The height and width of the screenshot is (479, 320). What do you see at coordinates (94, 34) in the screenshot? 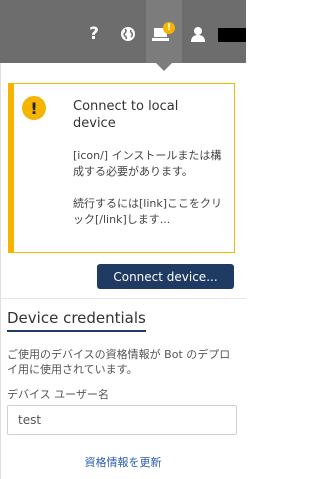
I see `help-icon: ?` at bounding box center [94, 34].